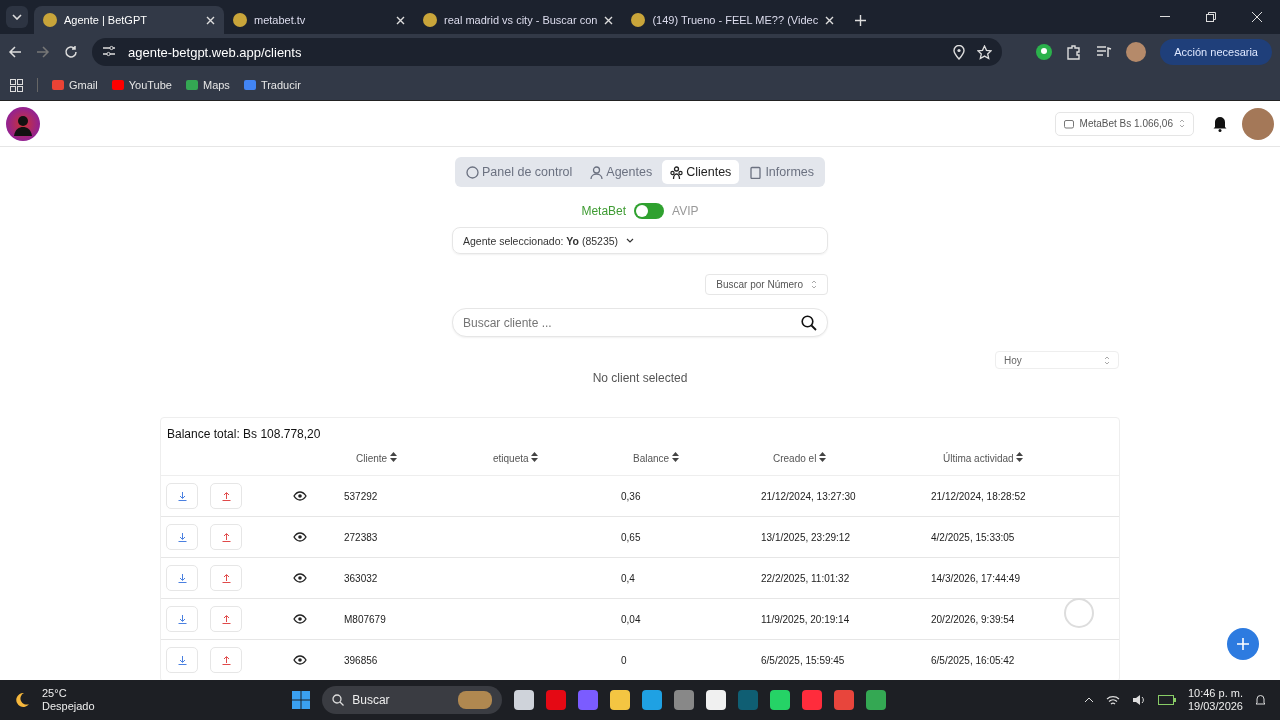  I want to click on action-needed-button: Acción necesaria, so click(1216, 52).